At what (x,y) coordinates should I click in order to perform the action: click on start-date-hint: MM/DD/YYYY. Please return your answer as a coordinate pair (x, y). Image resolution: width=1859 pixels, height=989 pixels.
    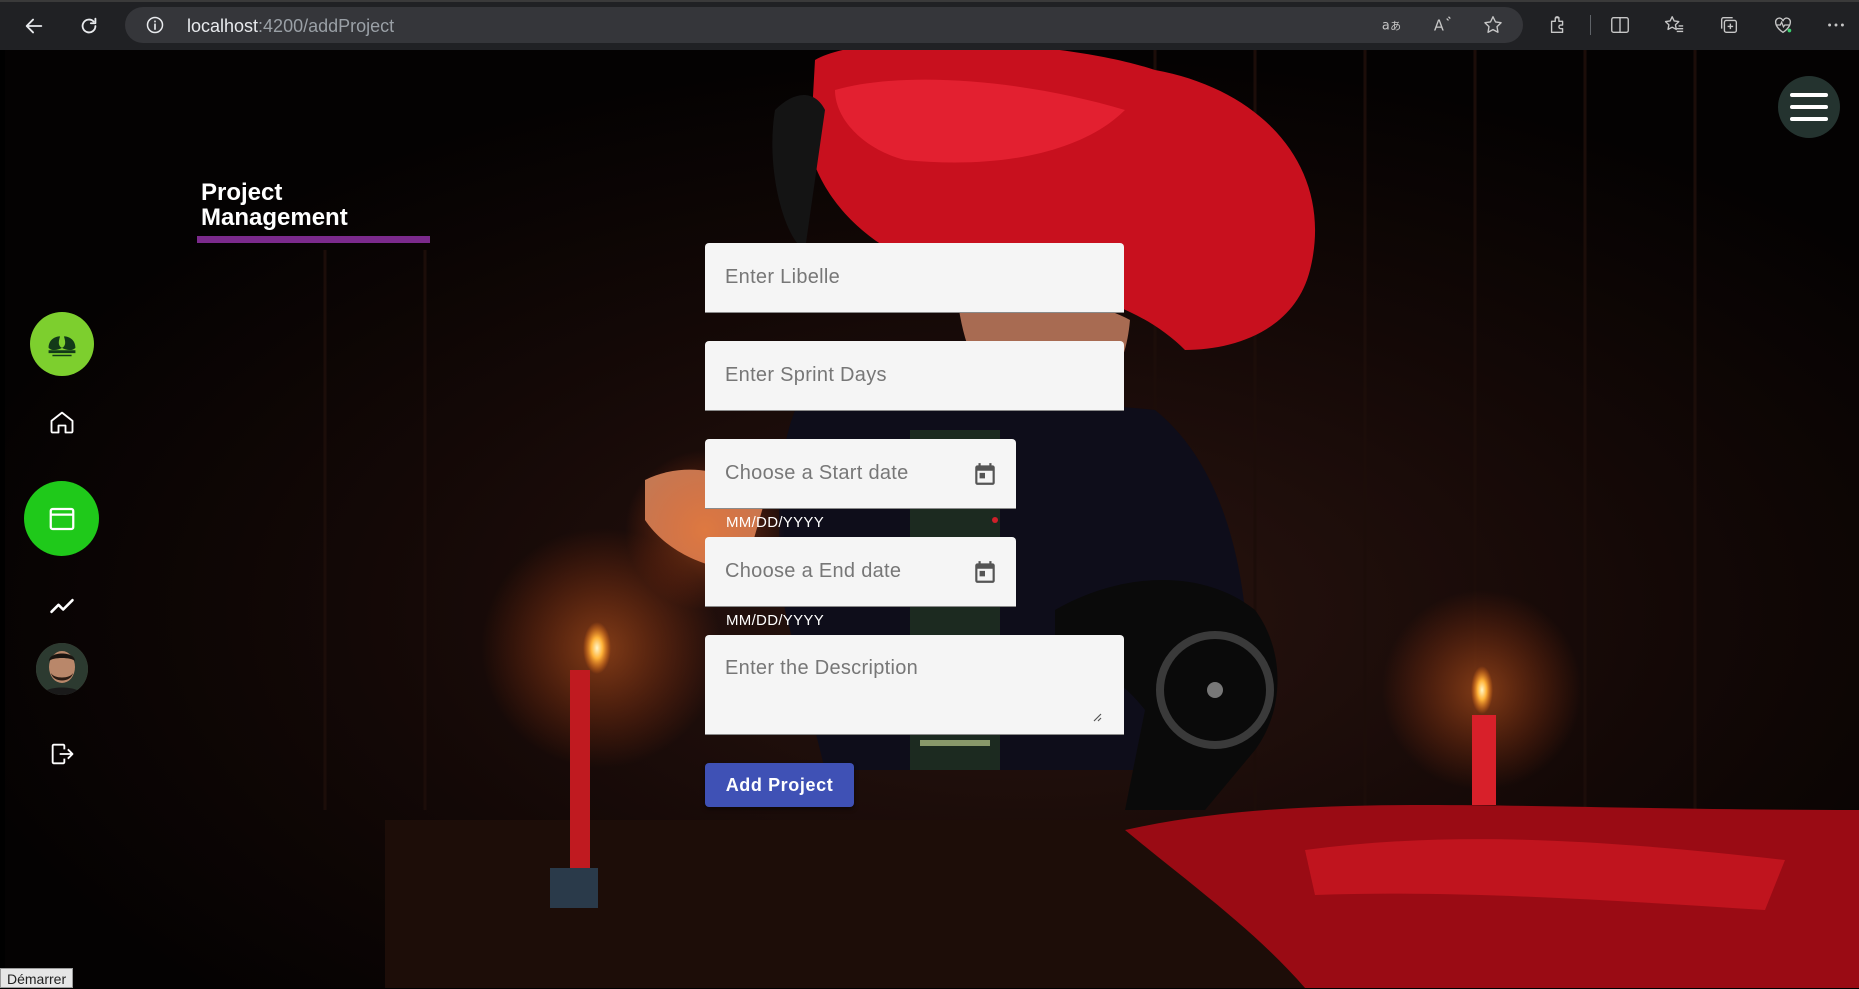
    Looking at the image, I should click on (775, 522).